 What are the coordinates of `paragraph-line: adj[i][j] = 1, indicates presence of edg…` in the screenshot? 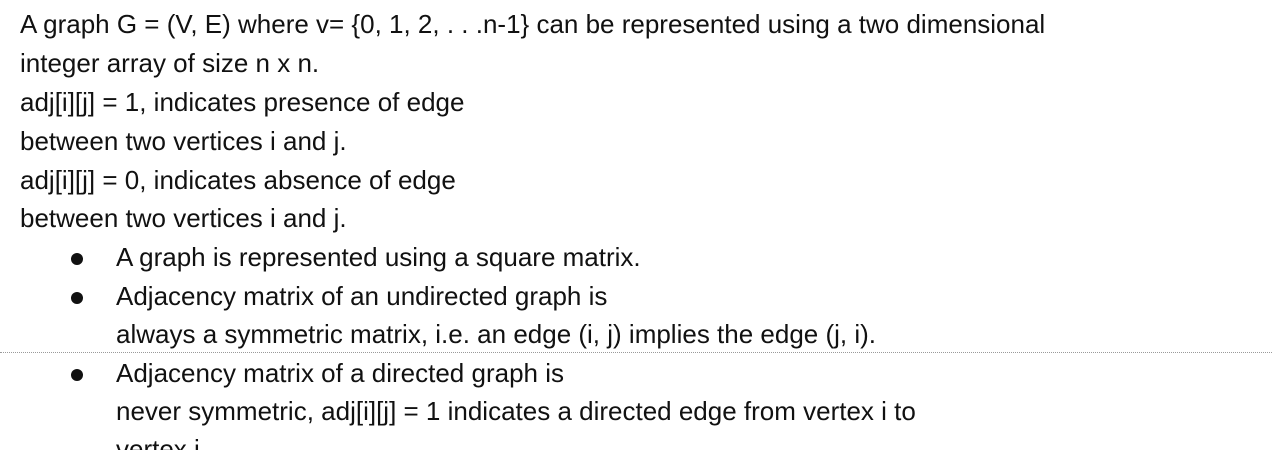 It's located at (242, 102).